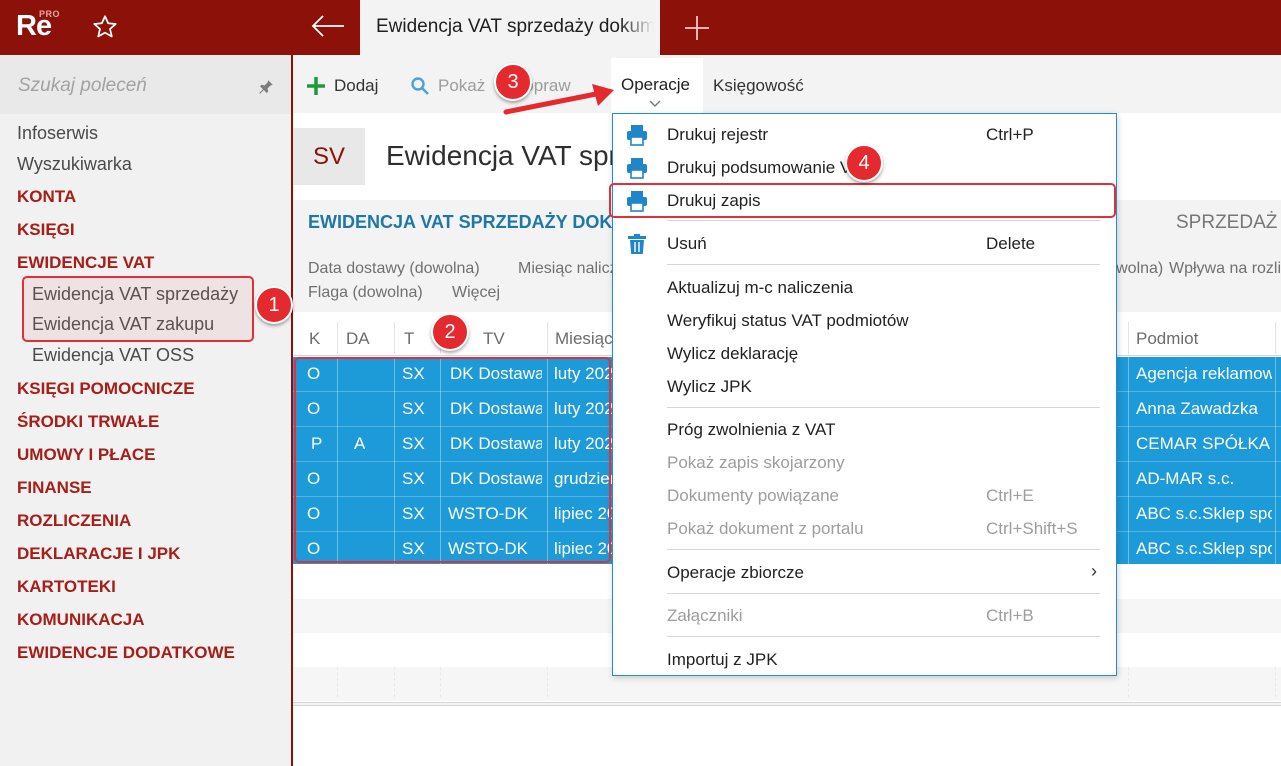 The width and height of the screenshot is (1281, 766). What do you see at coordinates (1226, 223) in the screenshot?
I see `list-view-label: SPRZEDAŻ` at bounding box center [1226, 223].